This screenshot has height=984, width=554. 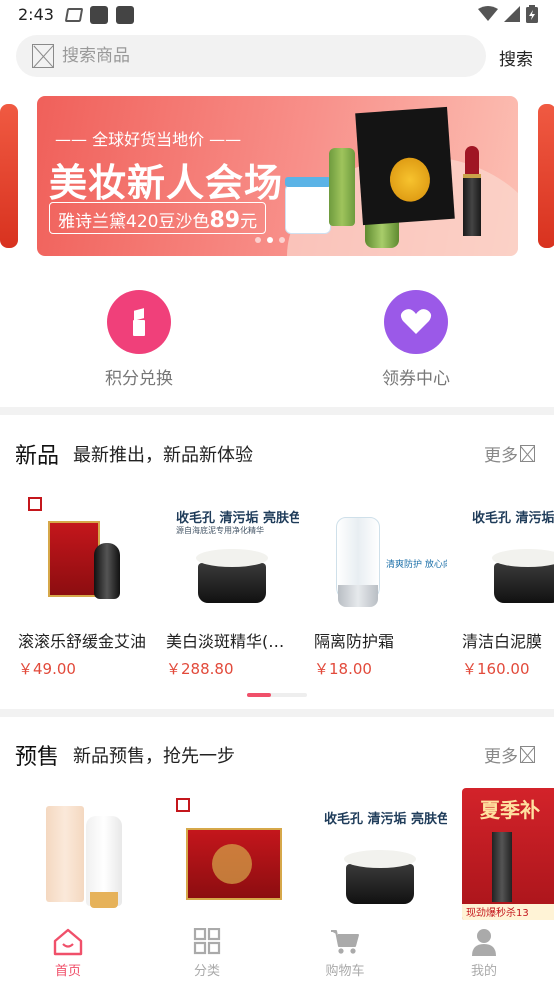 I want to click on banner-dots, so click(x=270, y=240).